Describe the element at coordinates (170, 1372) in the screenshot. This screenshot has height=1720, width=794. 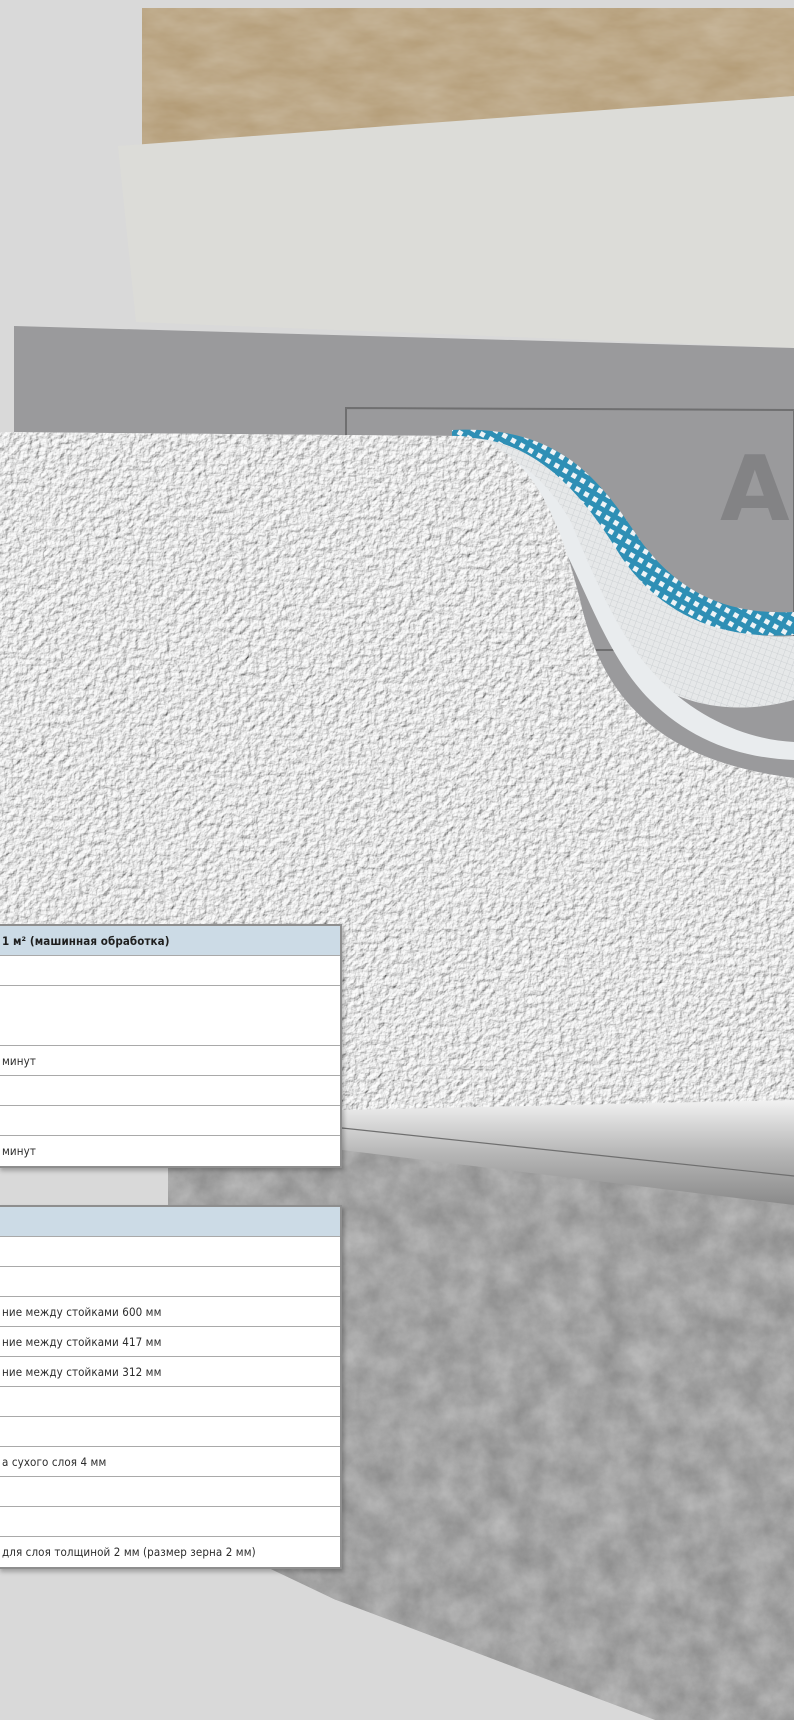
I see `table-row: ние между стойками 312 мм` at that location.